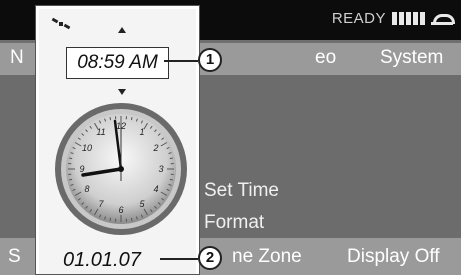 Image resolution: width=461 pixels, height=275 pixels. What do you see at coordinates (155, 148) in the screenshot?
I see `svg-text: 2` at bounding box center [155, 148].